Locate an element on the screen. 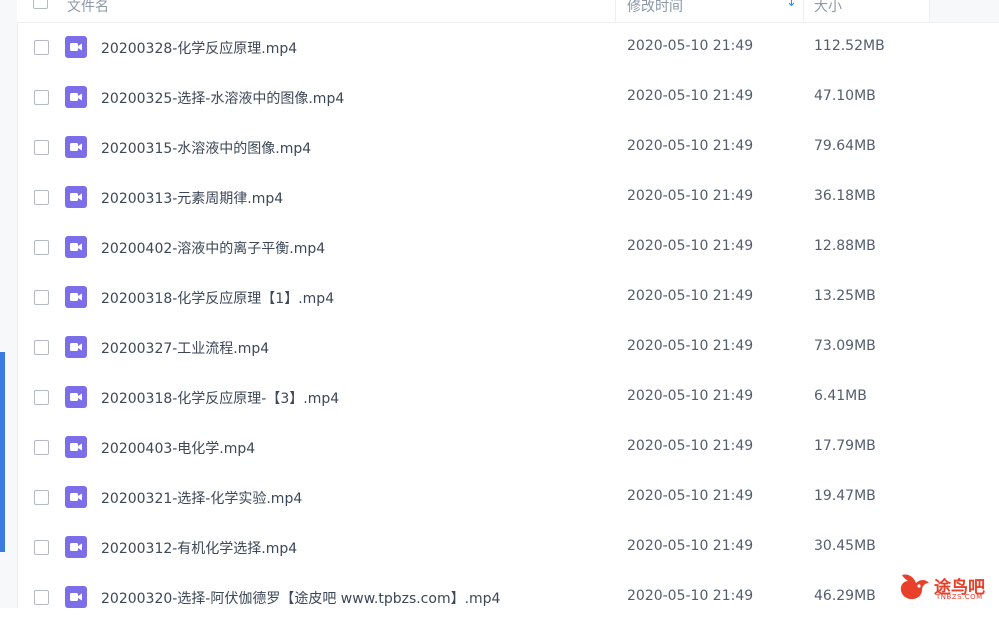  left-sidebar-scroll-accent is located at coordinates (2, 452).